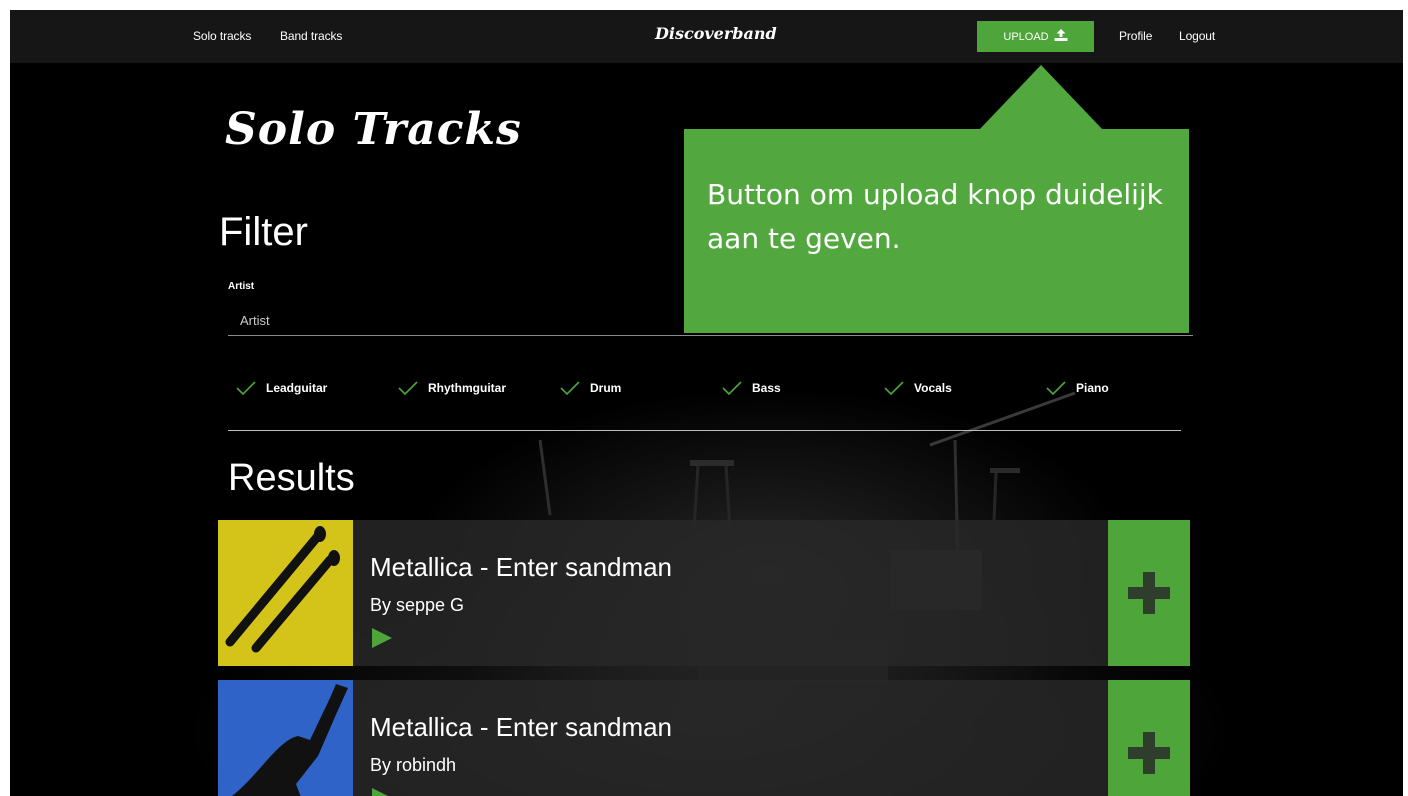 Image resolution: width=1408 pixels, height=796 pixels. What do you see at coordinates (311, 36) in the screenshot?
I see `nav-band-tracks: Band tracks` at bounding box center [311, 36].